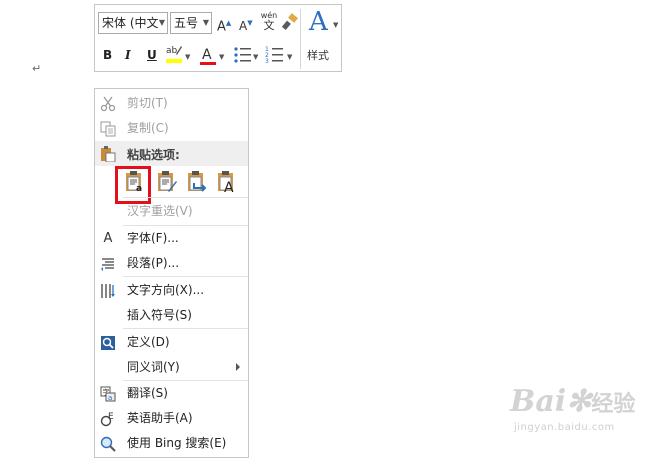  Describe the element at coordinates (147, 103) in the screenshot. I see `menu-item-label: 剪切(T)` at that location.